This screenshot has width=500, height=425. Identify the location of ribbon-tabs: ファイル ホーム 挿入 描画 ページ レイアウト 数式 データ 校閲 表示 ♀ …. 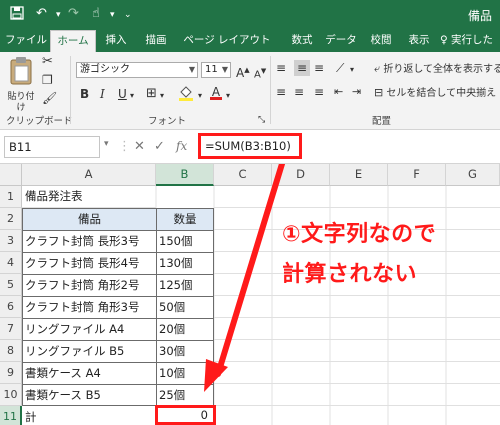
(250, 48).